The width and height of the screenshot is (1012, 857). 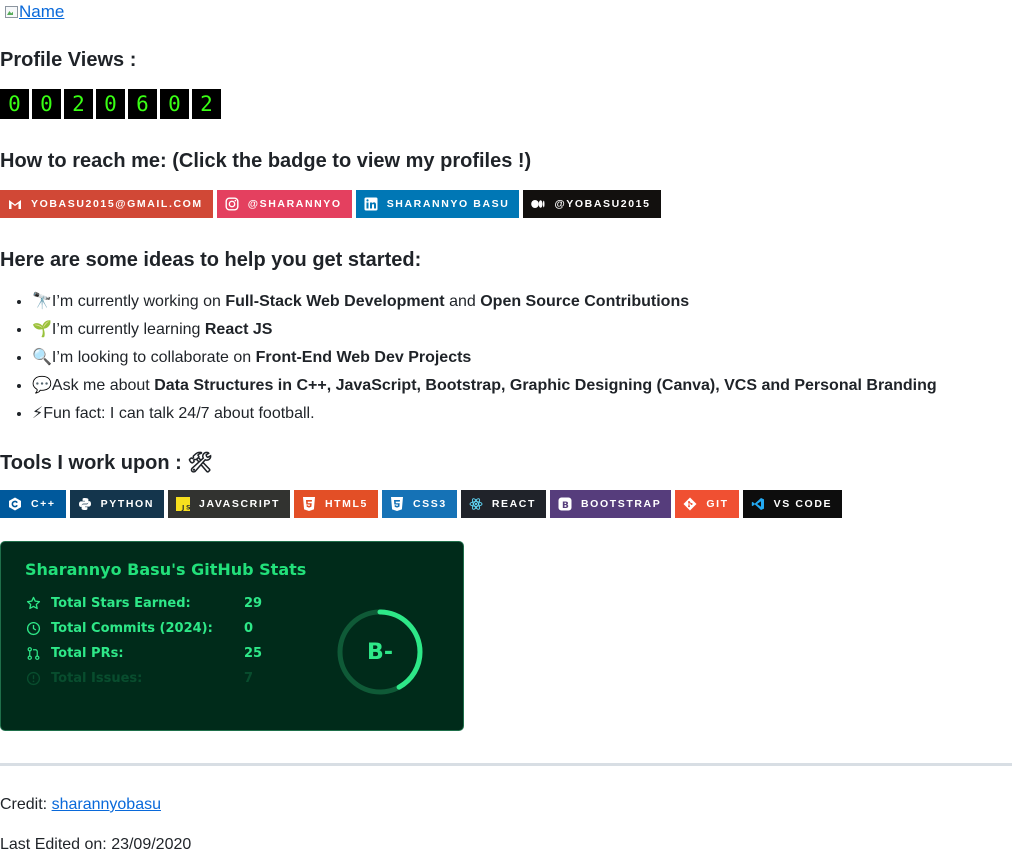 What do you see at coordinates (117, 204) in the screenshot?
I see `gmail-badge-label: YOBASU2015@GMAIL.COM` at bounding box center [117, 204].